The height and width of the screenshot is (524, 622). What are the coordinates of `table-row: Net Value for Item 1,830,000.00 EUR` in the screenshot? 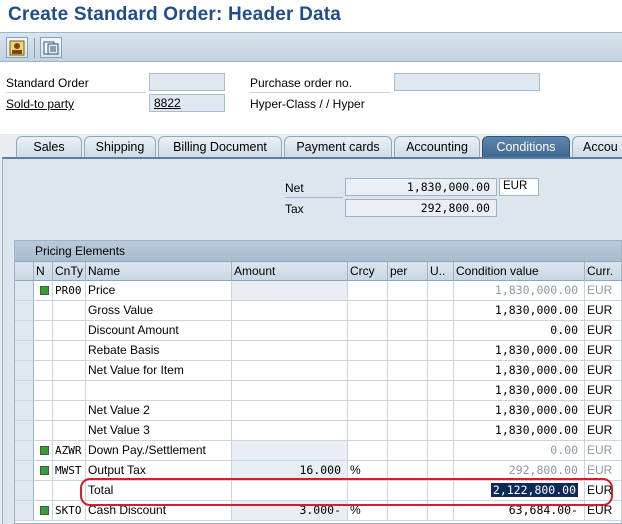 It's located at (318, 371).